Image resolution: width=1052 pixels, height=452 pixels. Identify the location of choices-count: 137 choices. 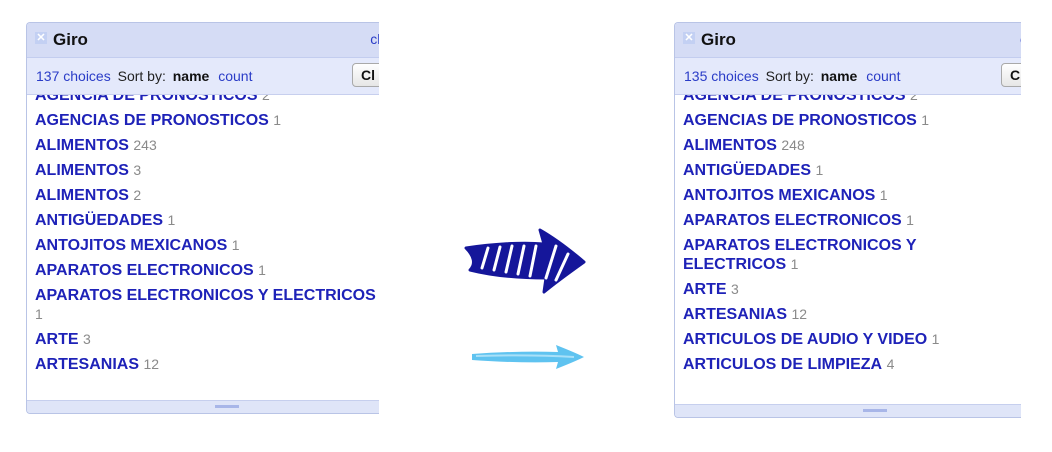
(73, 76).